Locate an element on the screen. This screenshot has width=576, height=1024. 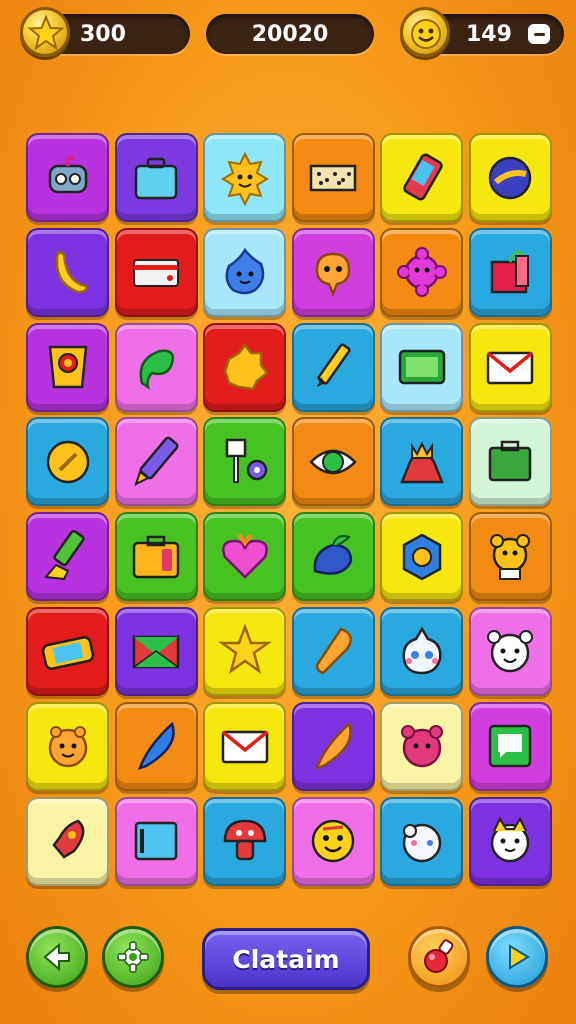
phone-icon is located at coordinates (423, 176).